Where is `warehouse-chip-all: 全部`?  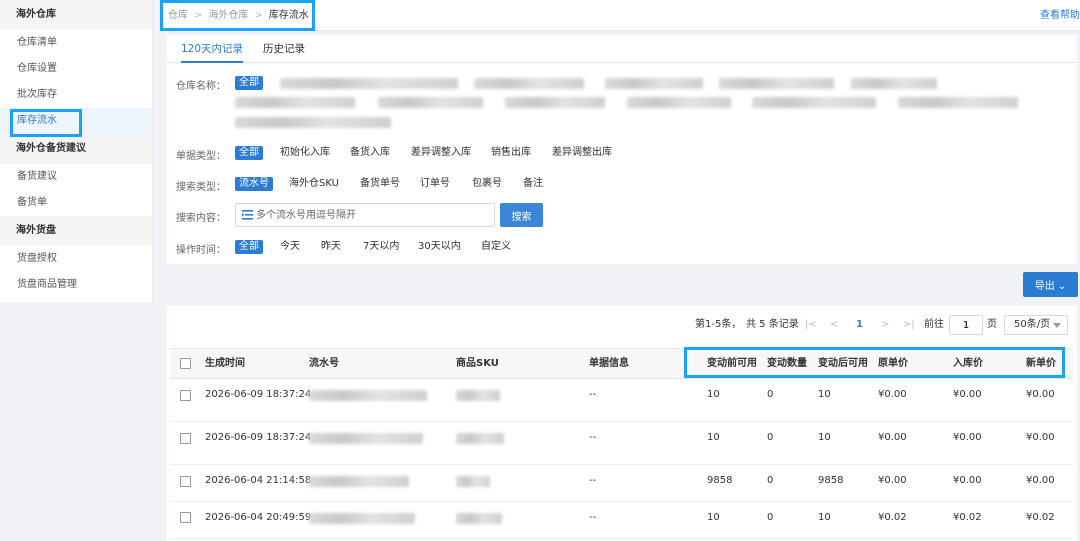
warehouse-chip-all: 全部 is located at coordinates (249, 83).